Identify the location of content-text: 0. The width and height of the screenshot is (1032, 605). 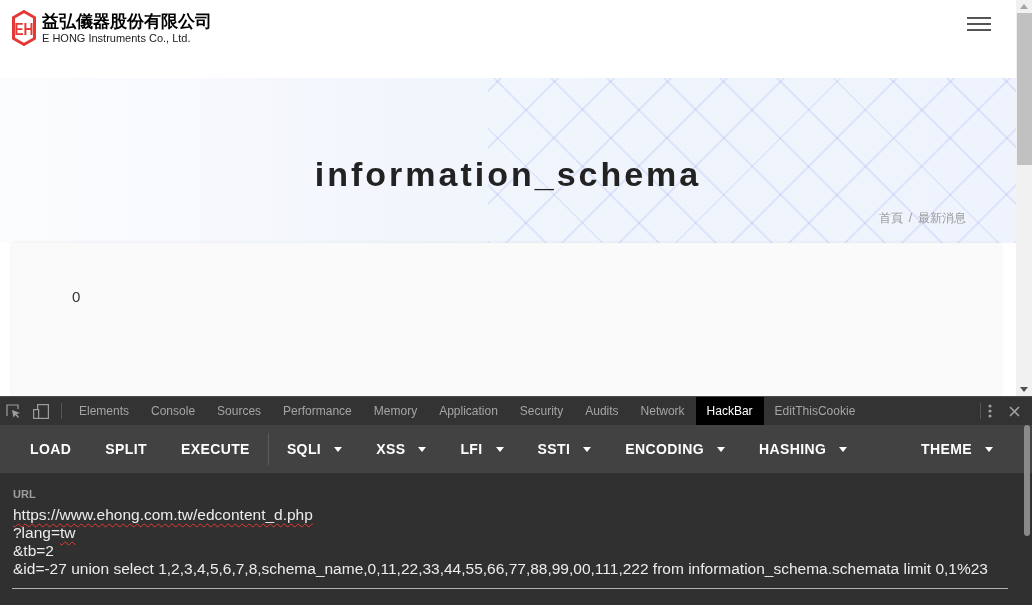
(76, 296).